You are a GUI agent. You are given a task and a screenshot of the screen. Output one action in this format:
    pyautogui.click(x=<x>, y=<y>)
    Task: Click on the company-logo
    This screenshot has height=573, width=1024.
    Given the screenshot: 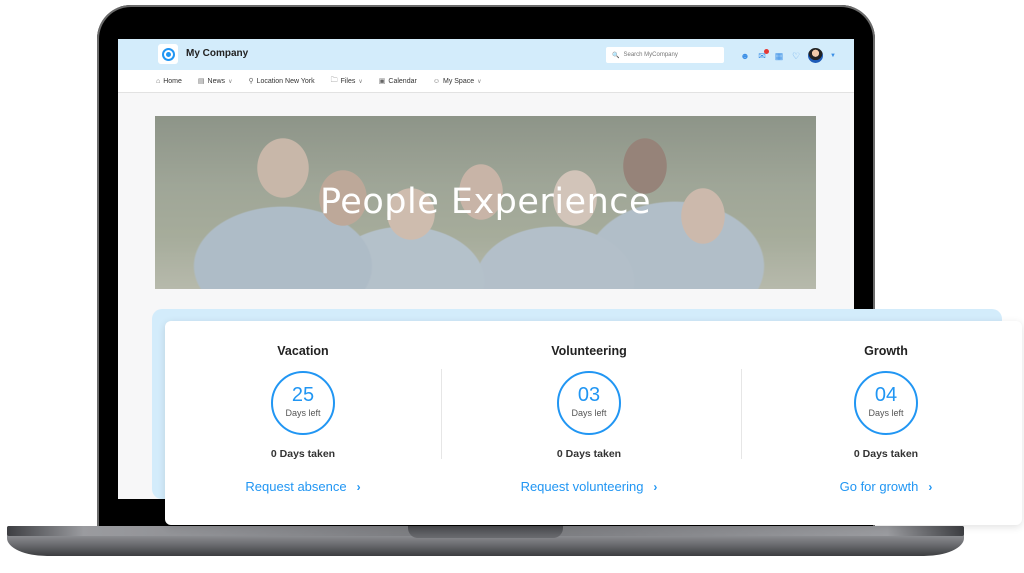 What is the action you would take?
    pyautogui.click(x=168, y=54)
    